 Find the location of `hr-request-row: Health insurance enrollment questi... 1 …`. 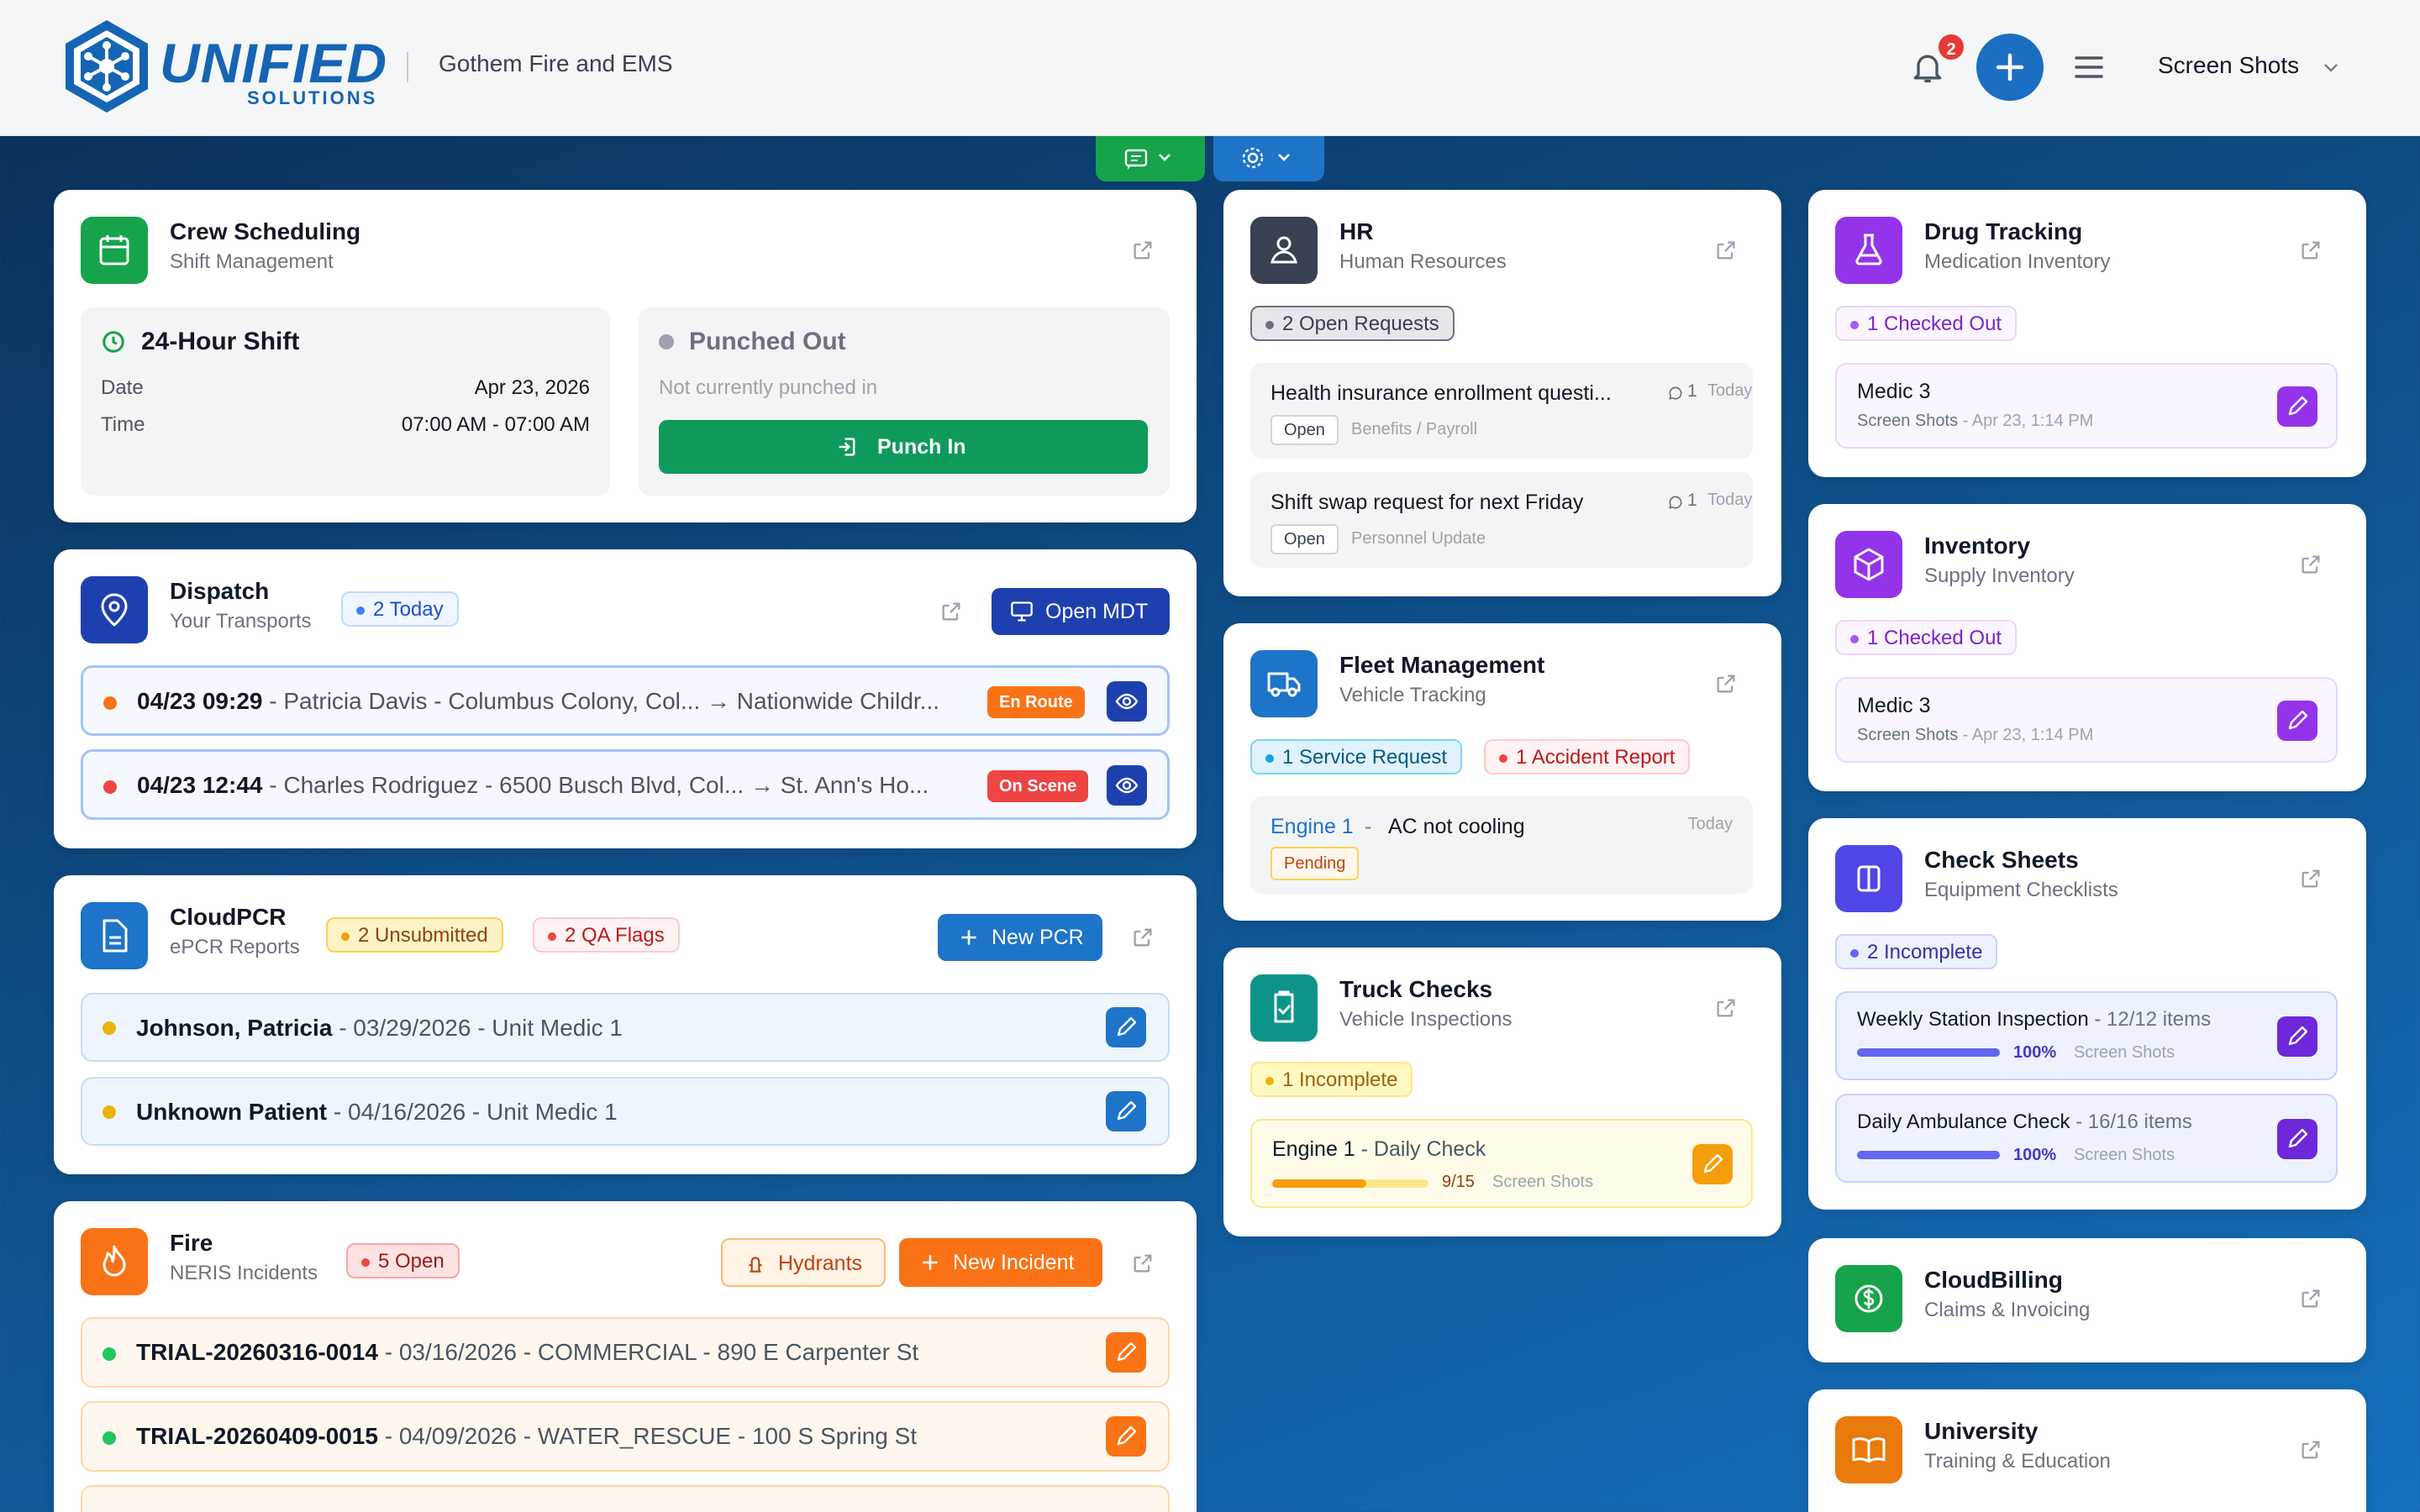

hr-request-row: Health insurance enrollment questi... 1 … is located at coordinates (1501, 411).